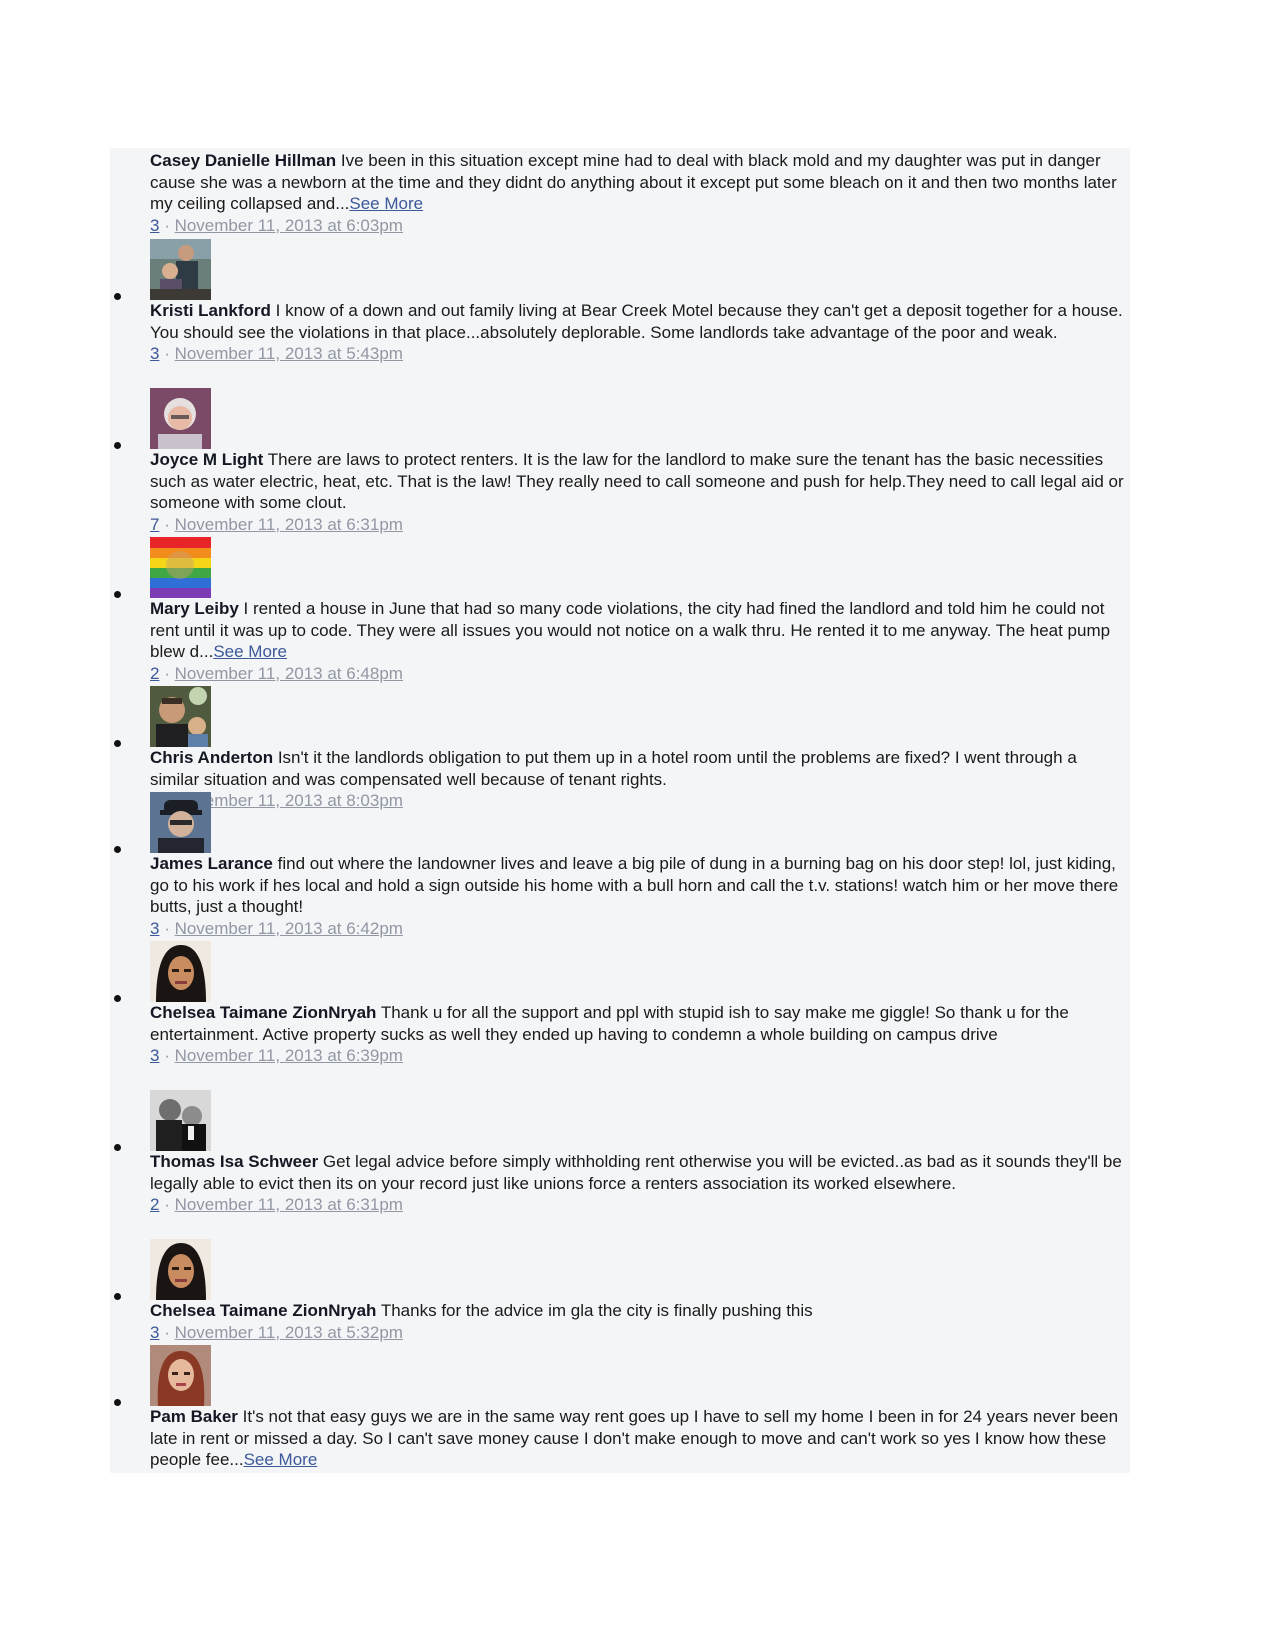 The height and width of the screenshot is (1650, 1275). What do you see at coordinates (289, 1332) in the screenshot?
I see `comment-timestamp: November 11, 2013 at 5:32pm` at bounding box center [289, 1332].